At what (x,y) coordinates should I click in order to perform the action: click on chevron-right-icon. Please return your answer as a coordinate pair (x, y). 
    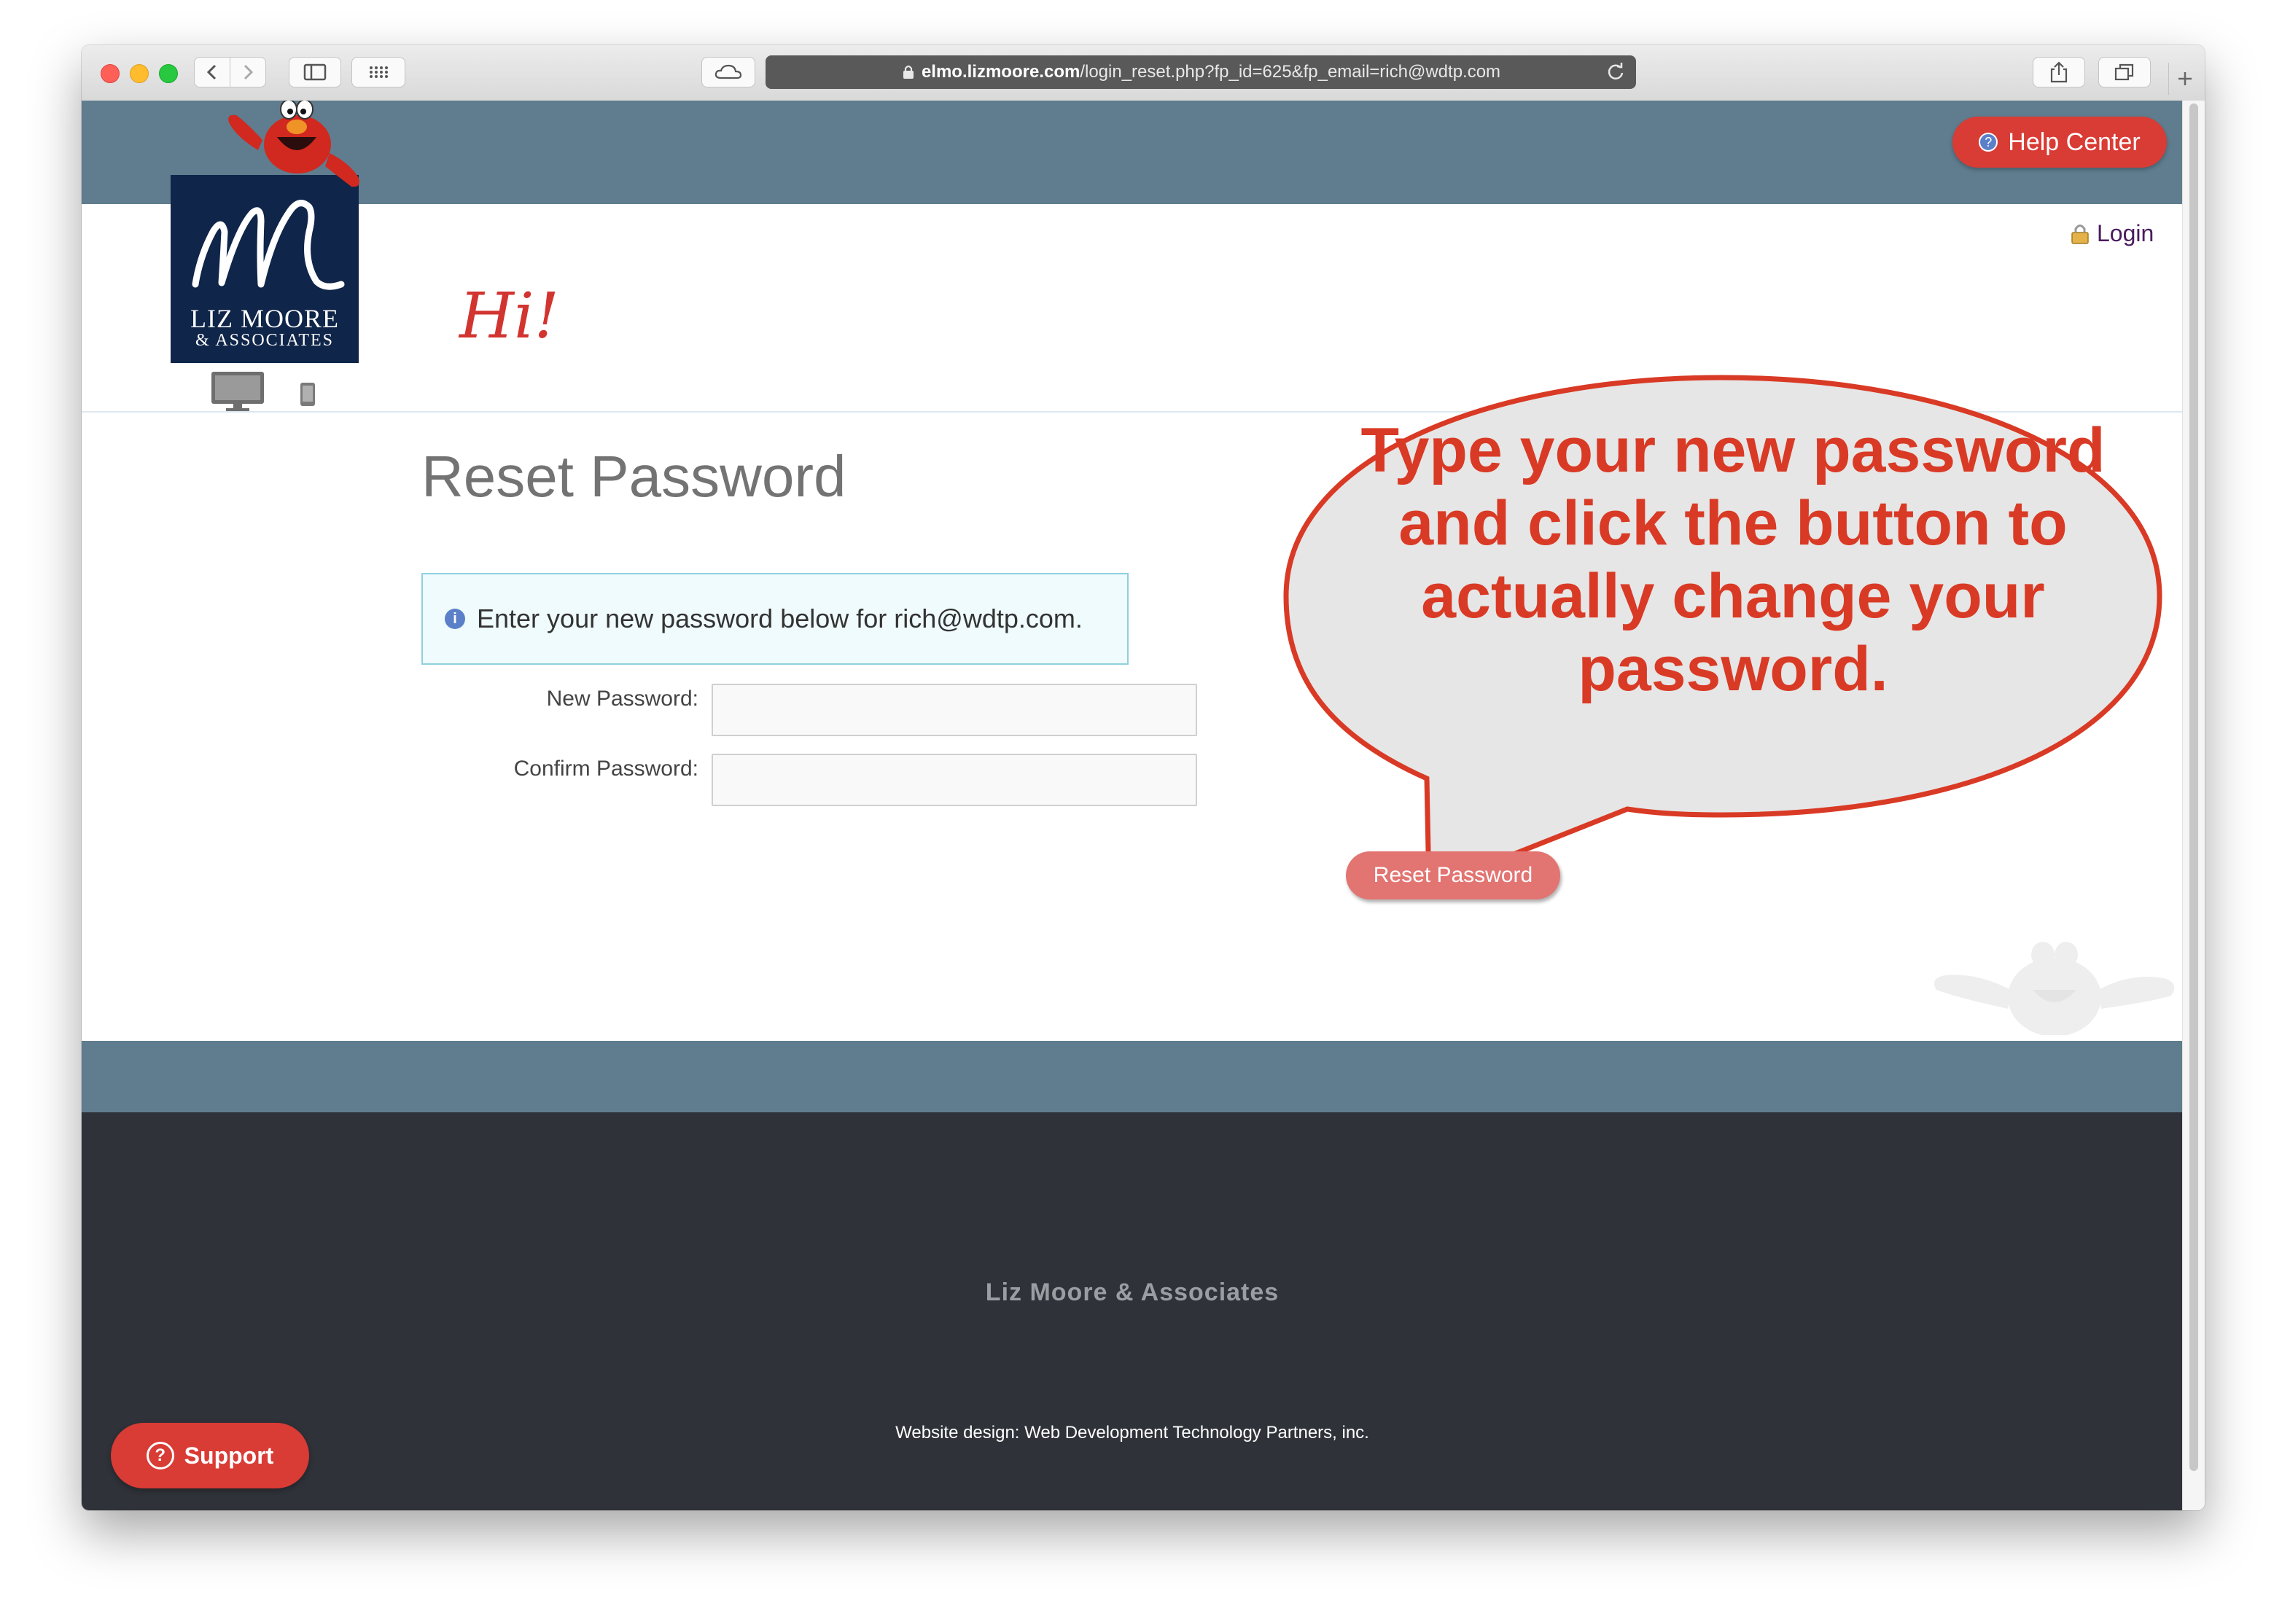
    Looking at the image, I should click on (249, 72).